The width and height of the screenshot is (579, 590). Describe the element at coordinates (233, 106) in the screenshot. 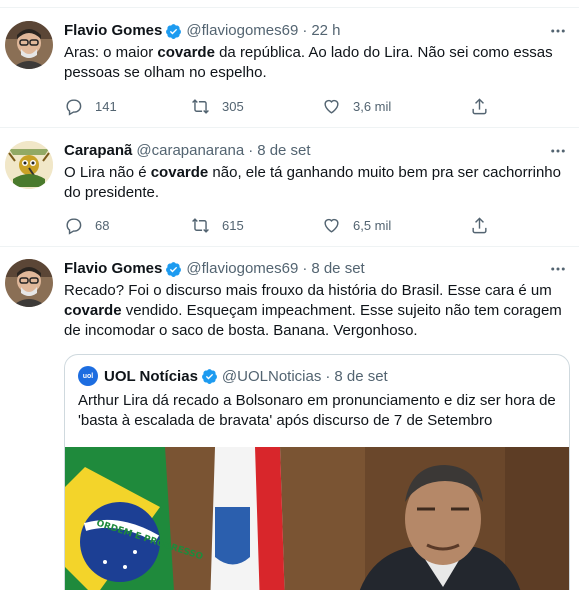

I see `retweet-count: 305` at that location.